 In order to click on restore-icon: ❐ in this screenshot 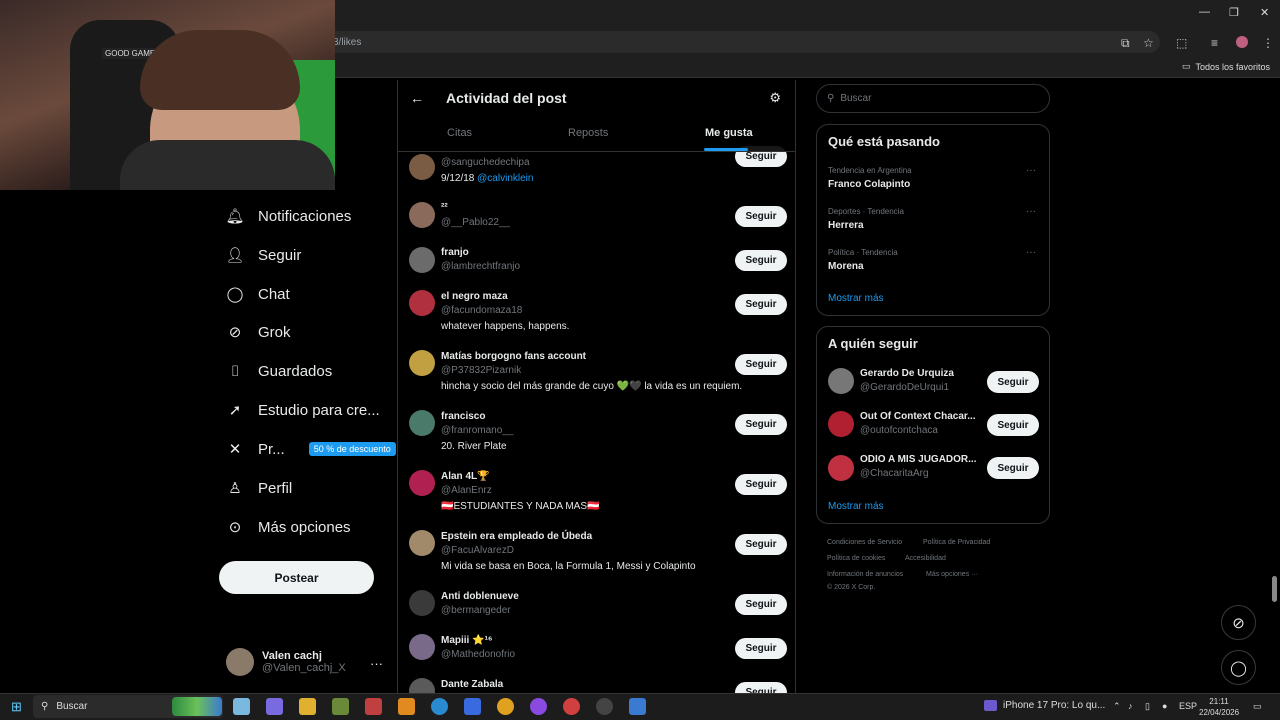, I will do `click(1234, 12)`.